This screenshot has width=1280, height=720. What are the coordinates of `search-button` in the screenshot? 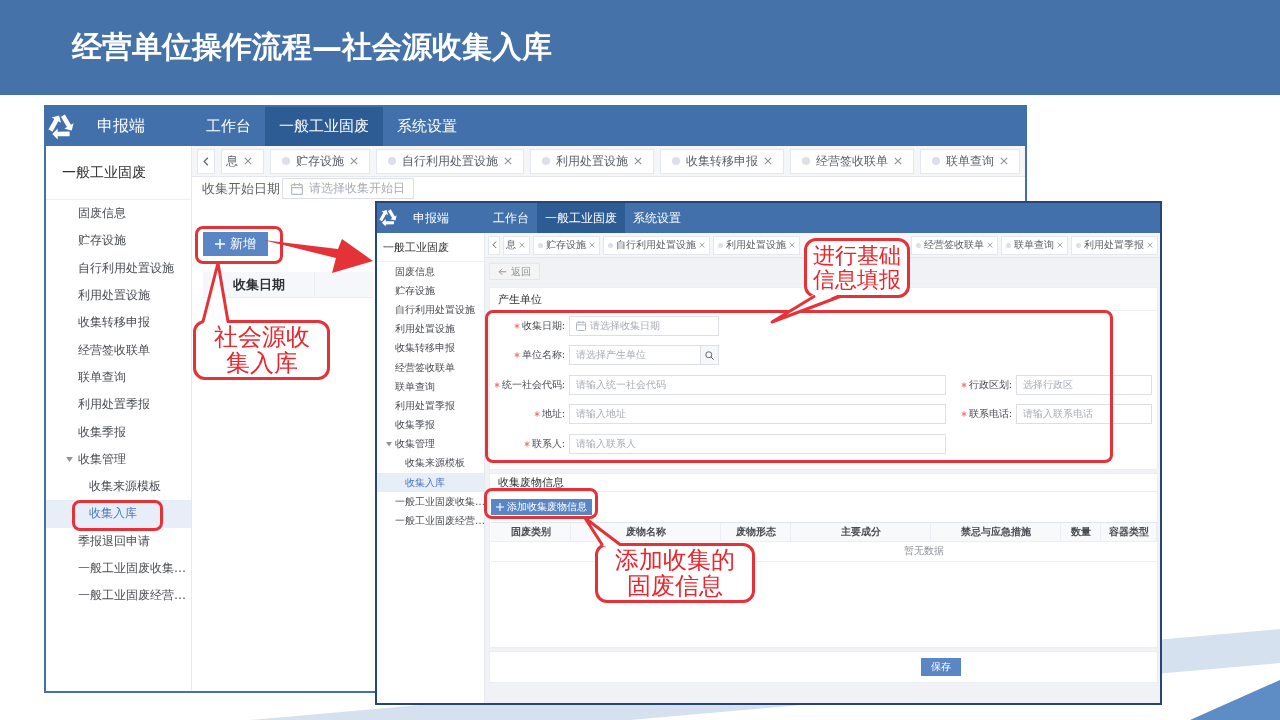 It's located at (710, 355).